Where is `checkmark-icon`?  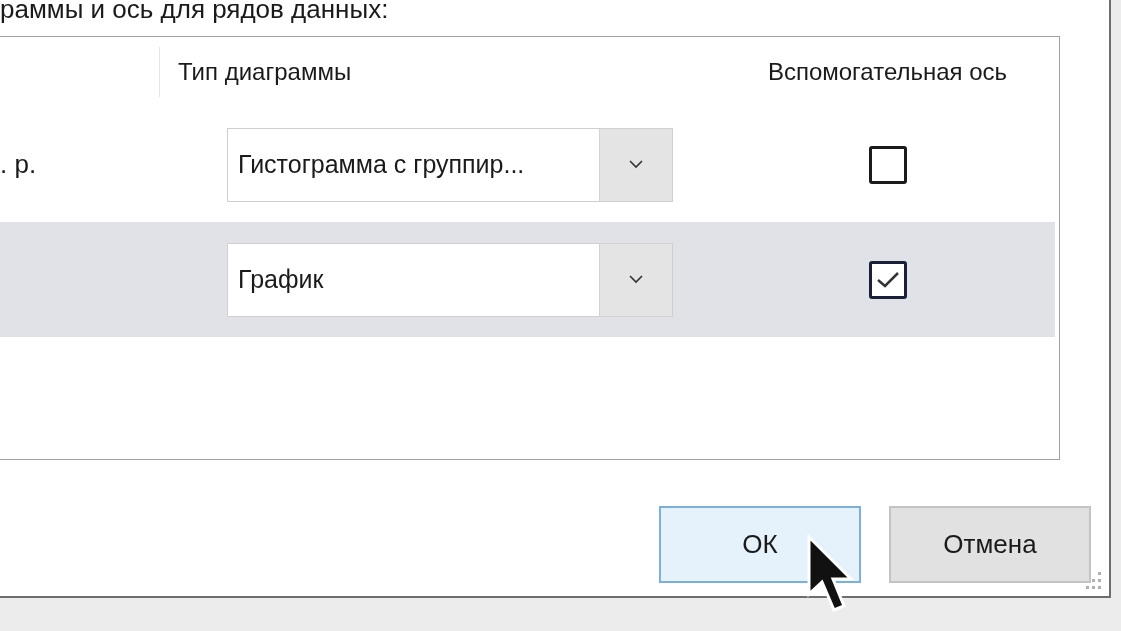
checkmark-icon is located at coordinates (887, 279).